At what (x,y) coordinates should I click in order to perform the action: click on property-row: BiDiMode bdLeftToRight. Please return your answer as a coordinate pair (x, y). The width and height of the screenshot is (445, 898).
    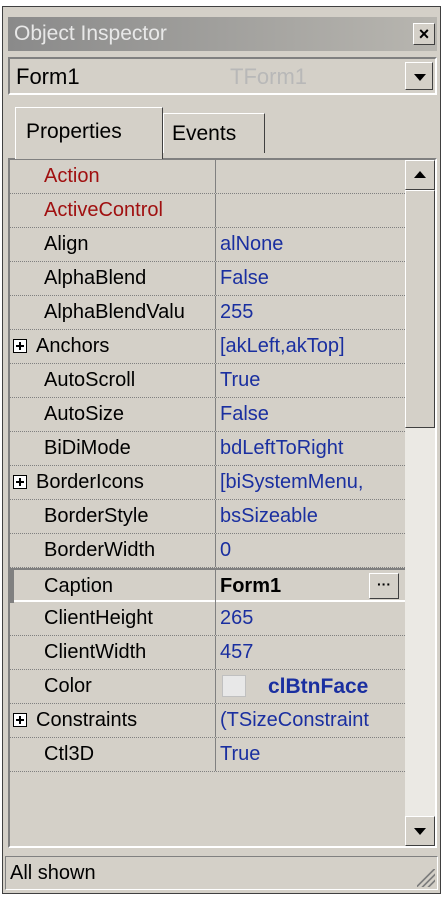
    Looking at the image, I should click on (207, 449).